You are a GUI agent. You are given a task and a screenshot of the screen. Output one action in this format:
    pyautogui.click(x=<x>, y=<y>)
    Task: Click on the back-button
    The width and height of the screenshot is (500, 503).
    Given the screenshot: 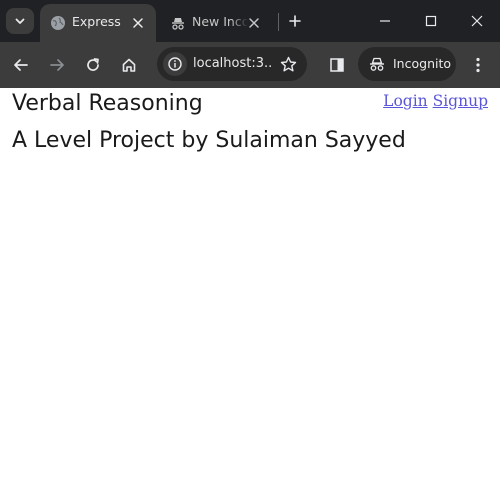 What is the action you would take?
    pyautogui.click(x=21, y=65)
    